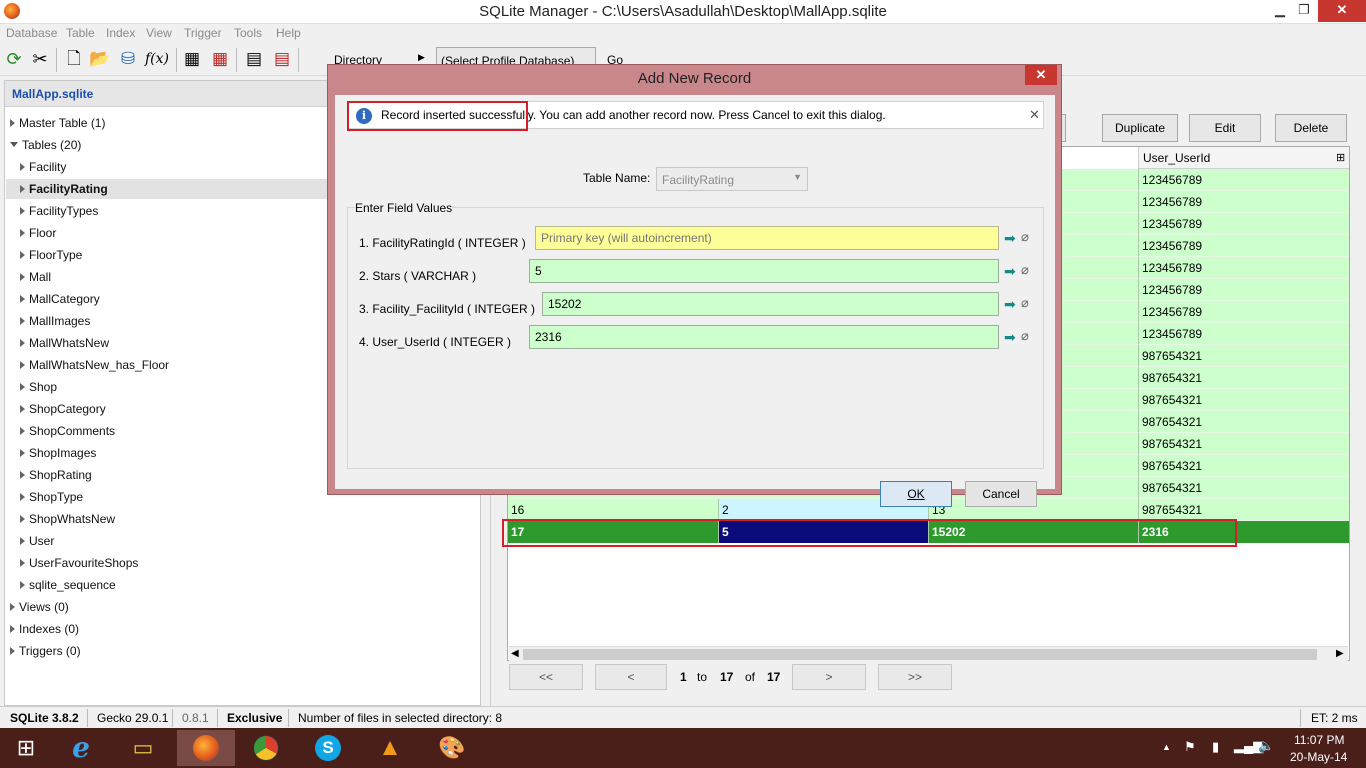  Describe the element at coordinates (37, 541) in the screenshot. I see `tree-table-user: User` at that location.